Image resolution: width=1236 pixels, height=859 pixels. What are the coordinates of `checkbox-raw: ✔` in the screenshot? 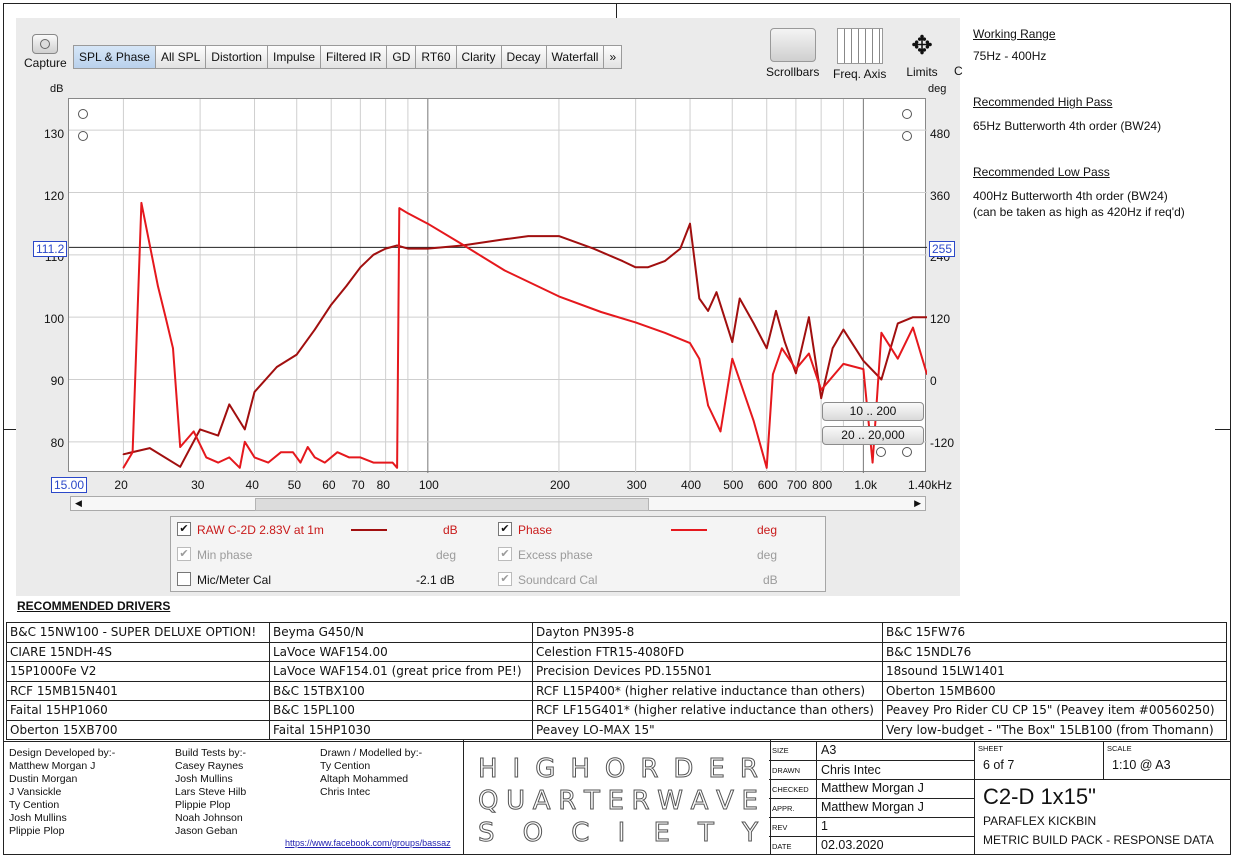 It's located at (184, 529).